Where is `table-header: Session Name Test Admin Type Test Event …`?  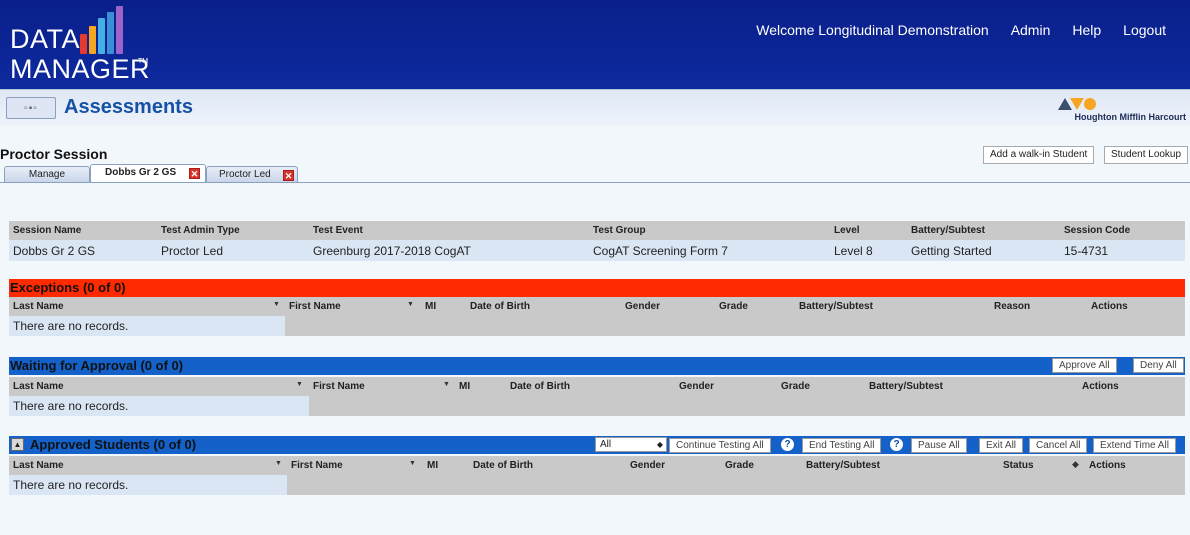
table-header: Session Name Test Admin Type Test Event … is located at coordinates (597, 230).